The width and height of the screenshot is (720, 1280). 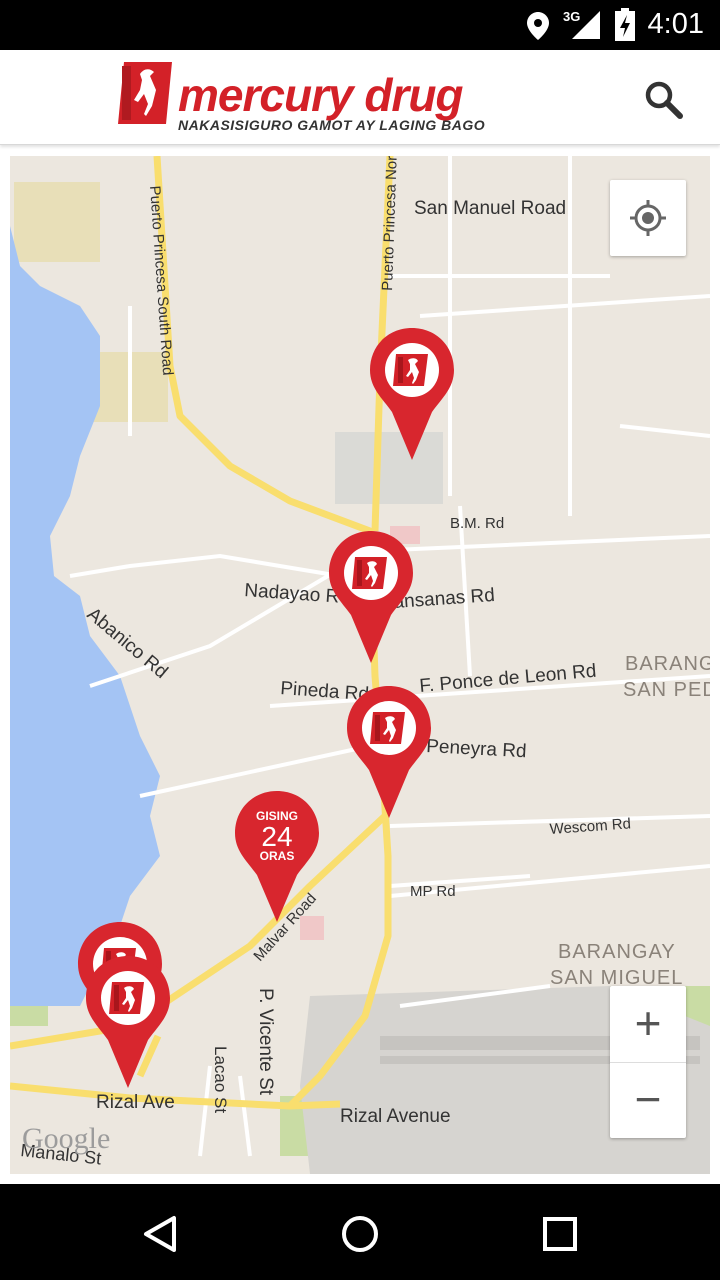 I want to click on map-area, so click(x=57, y=222).